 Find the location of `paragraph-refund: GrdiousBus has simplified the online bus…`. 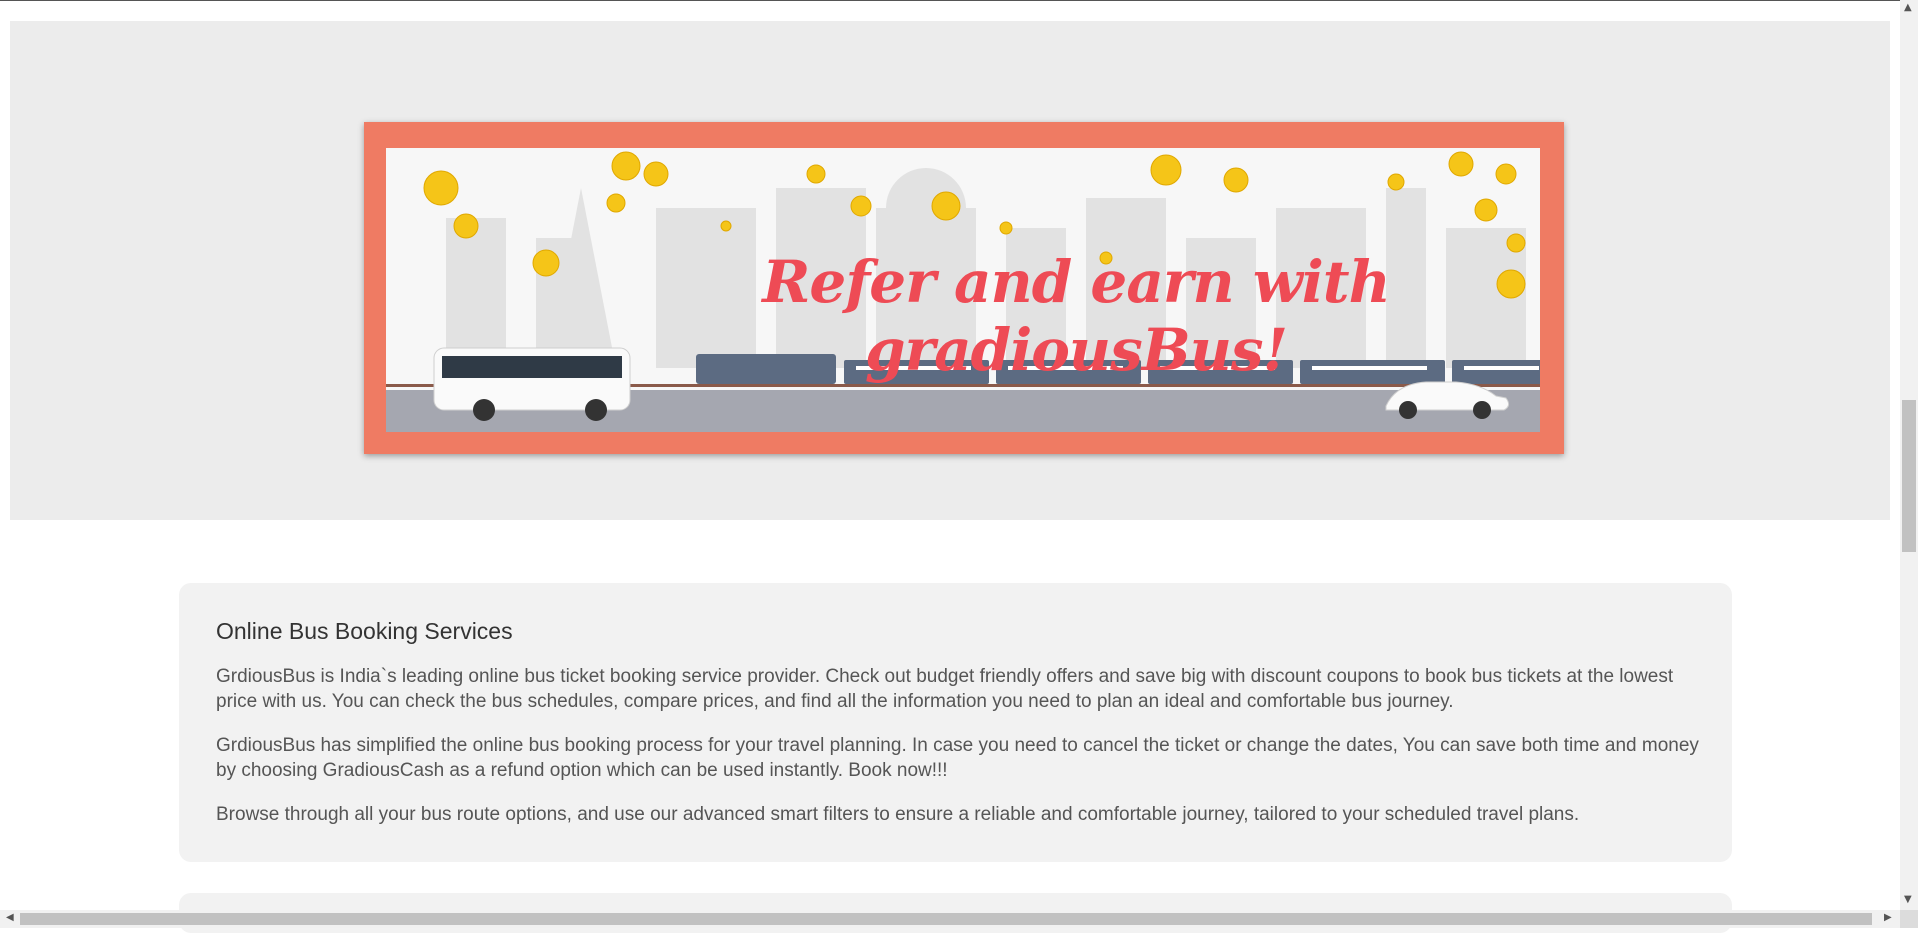

paragraph-refund: GrdiousBus has simplified the online bus… is located at coordinates (957, 758).